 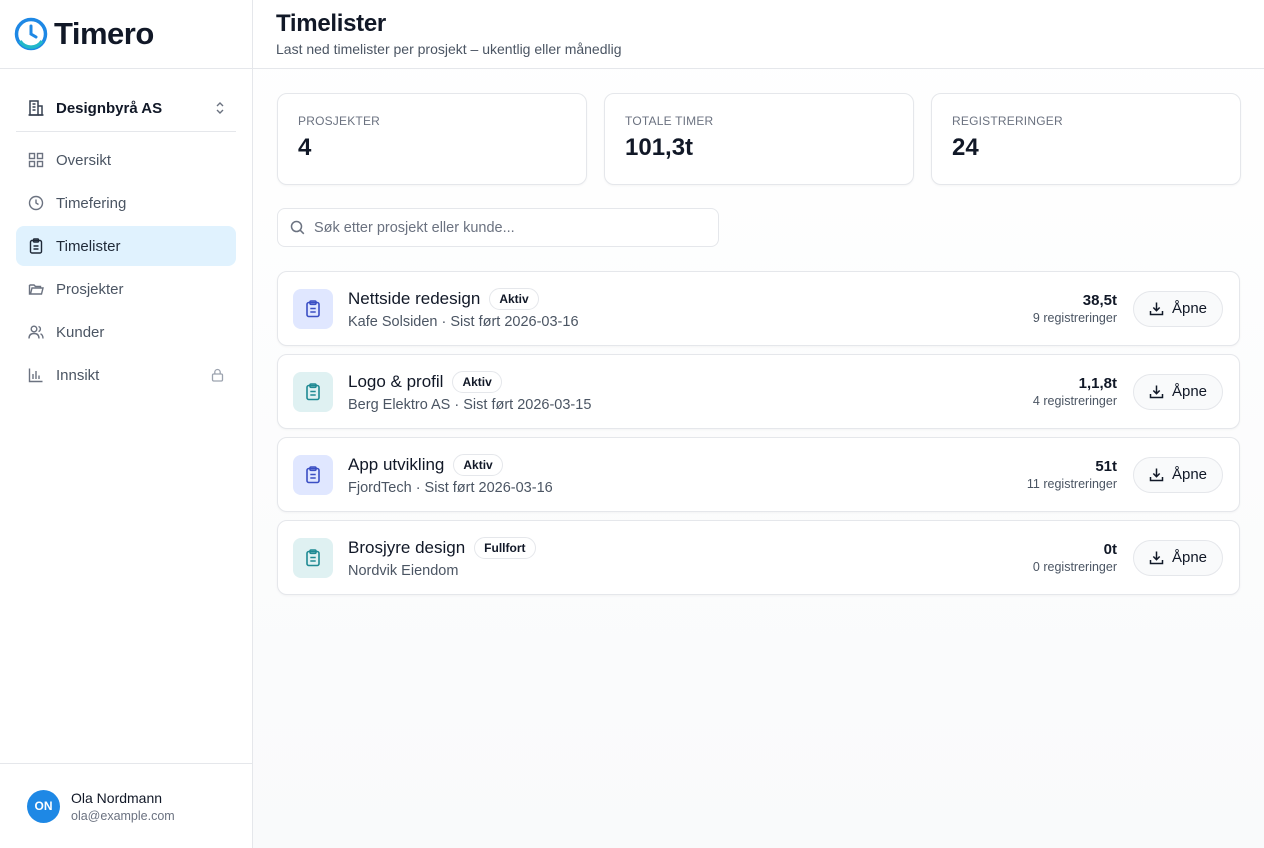 I want to click on folder-icon, so click(x=36, y=289).